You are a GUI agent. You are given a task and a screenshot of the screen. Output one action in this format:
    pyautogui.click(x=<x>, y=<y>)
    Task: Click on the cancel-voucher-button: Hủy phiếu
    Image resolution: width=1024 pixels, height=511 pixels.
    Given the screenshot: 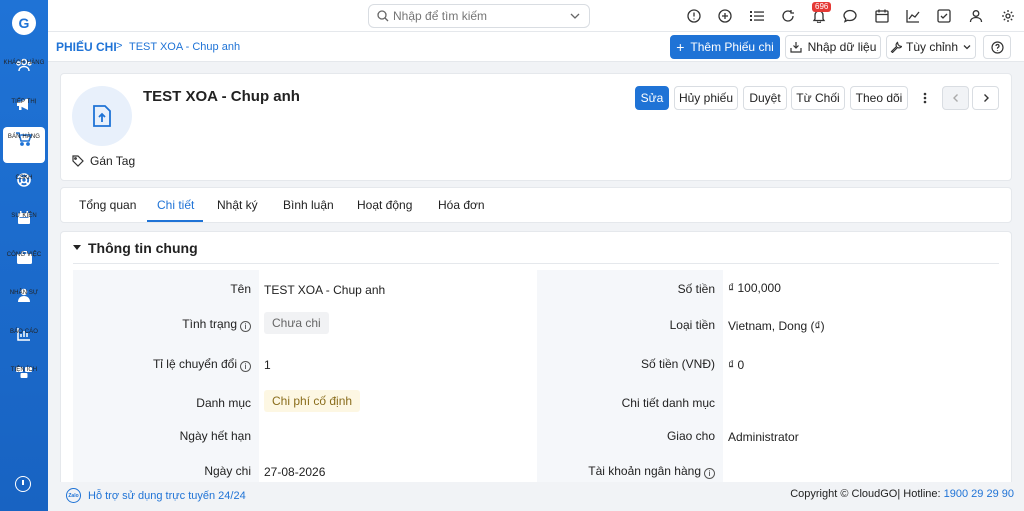 What is the action you would take?
    pyautogui.click(x=706, y=98)
    